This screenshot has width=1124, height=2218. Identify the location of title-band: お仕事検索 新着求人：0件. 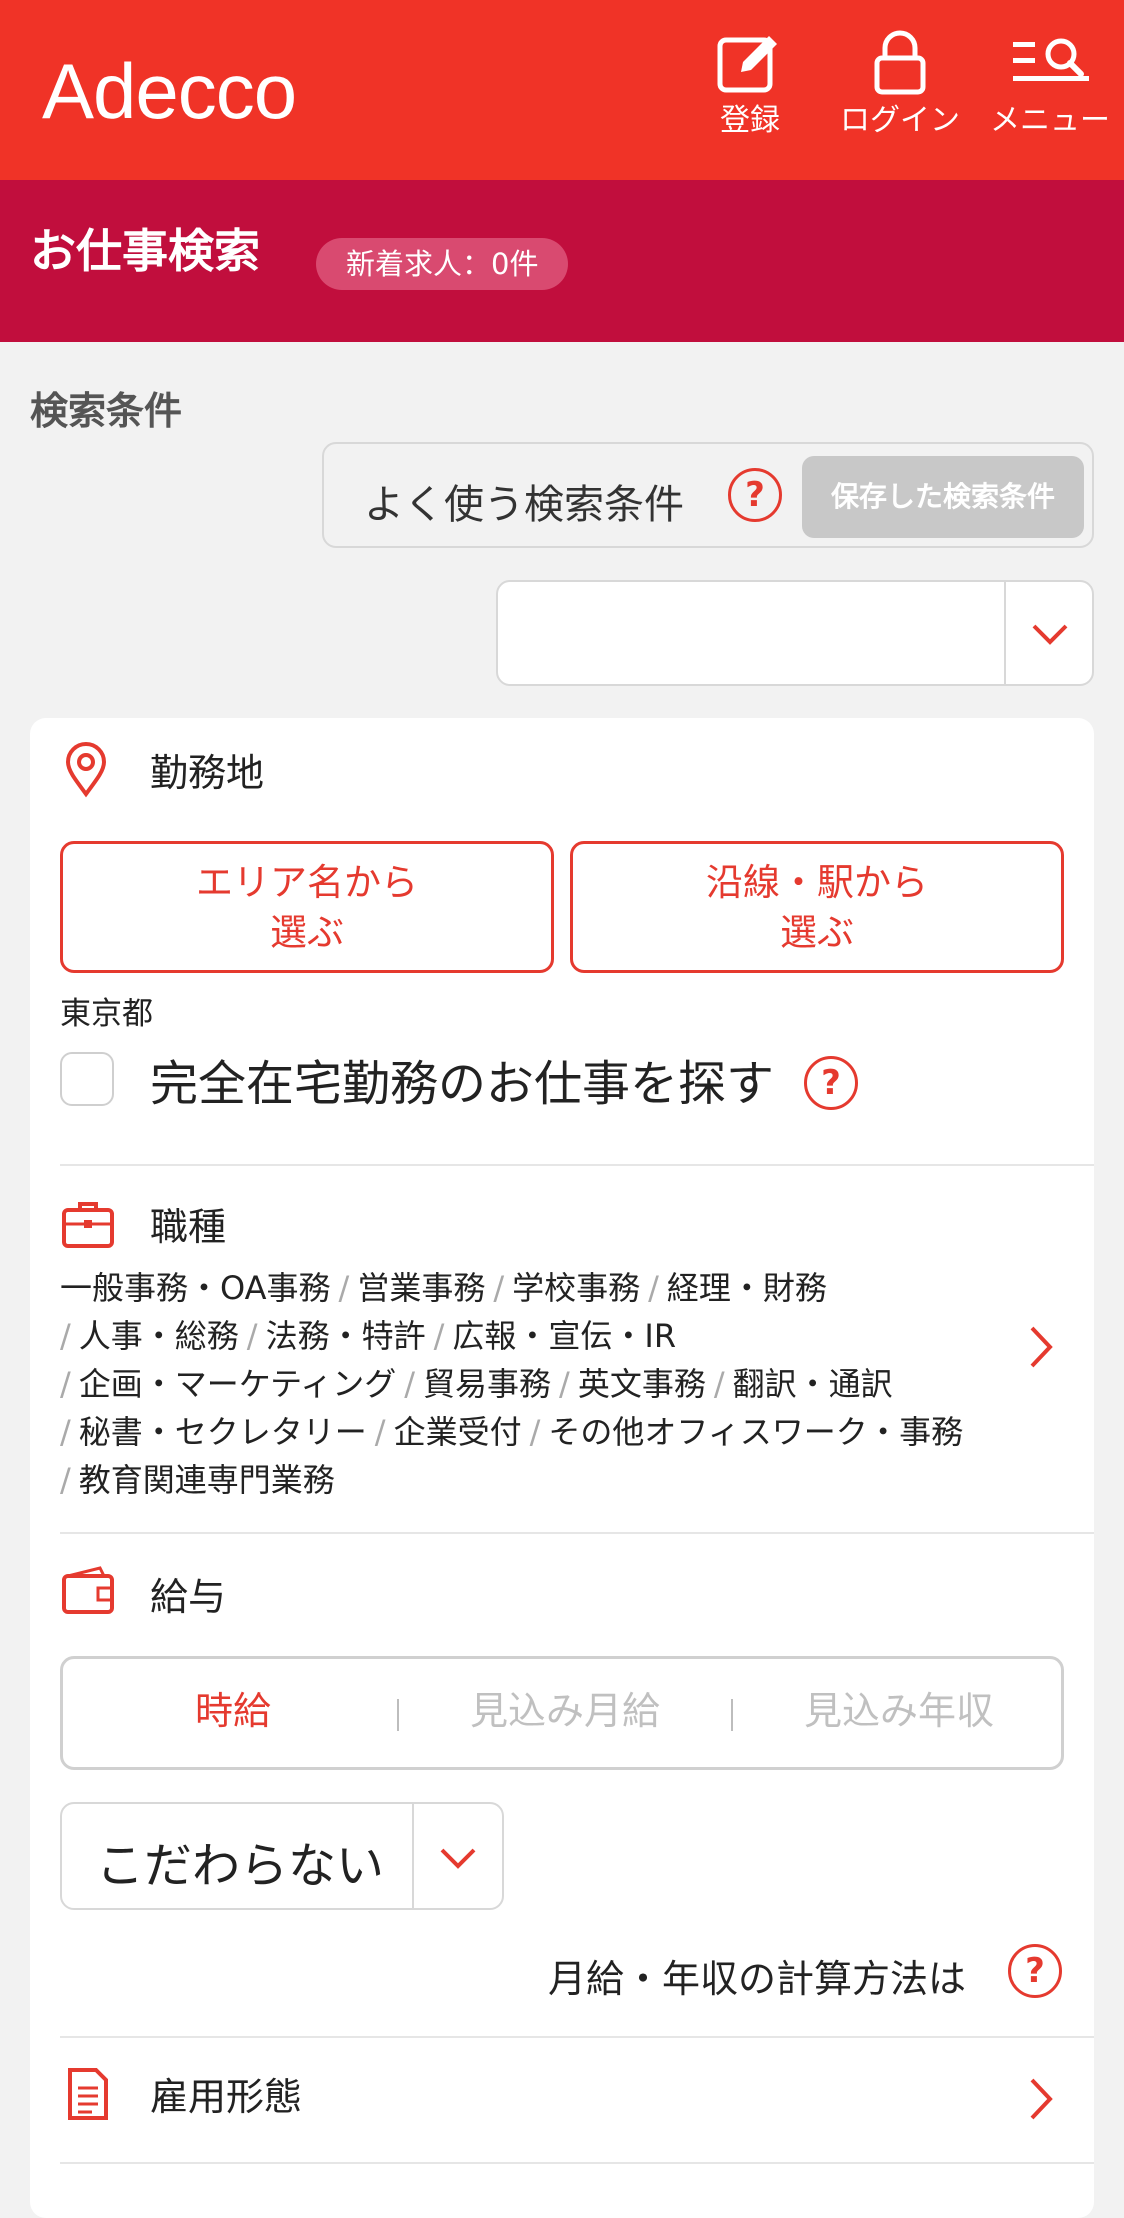
(562, 261).